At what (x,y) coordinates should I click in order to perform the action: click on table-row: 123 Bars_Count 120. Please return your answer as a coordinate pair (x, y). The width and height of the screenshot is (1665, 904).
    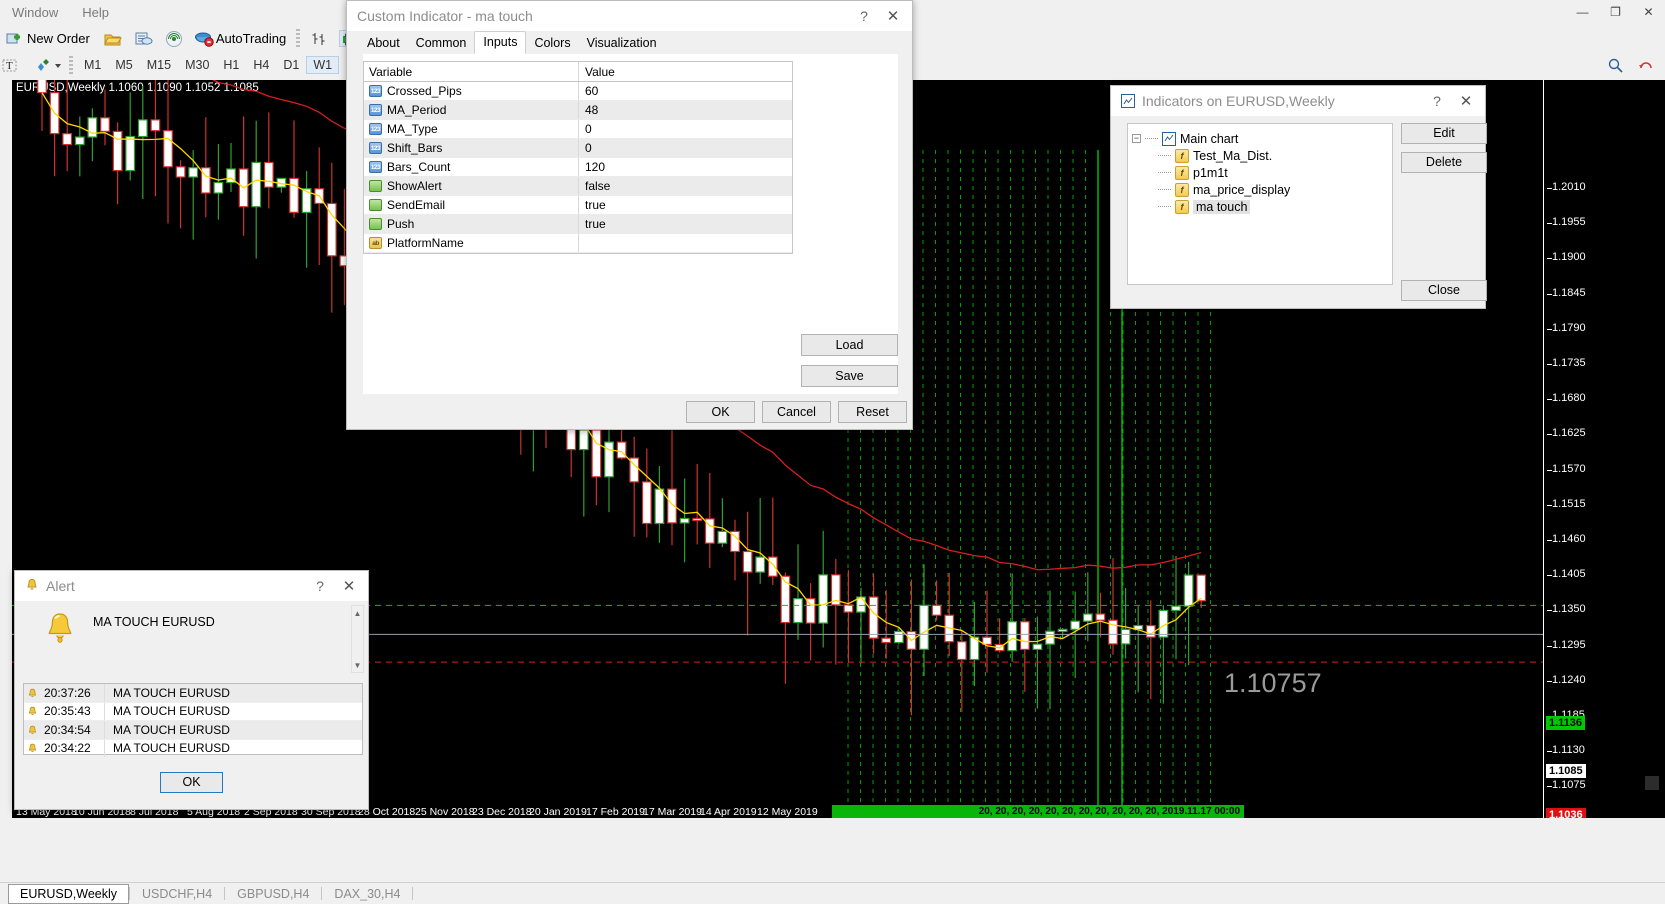
    Looking at the image, I should click on (578, 167).